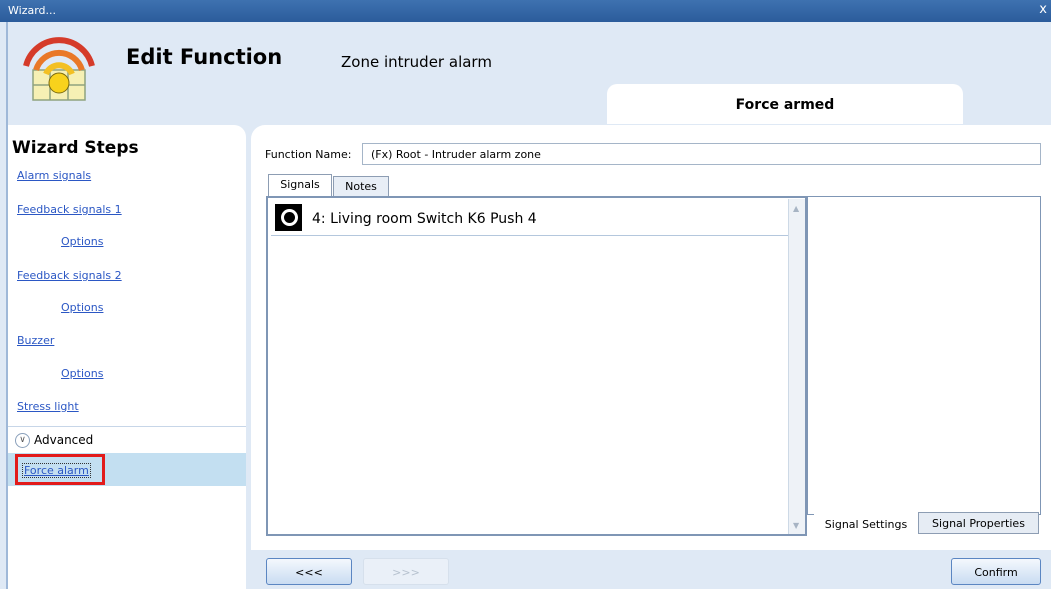 This screenshot has width=1051, height=589. Describe the element at coordinates (35, 340) in the screenshot. I see `step-buzzer: Buzzer` at that location.